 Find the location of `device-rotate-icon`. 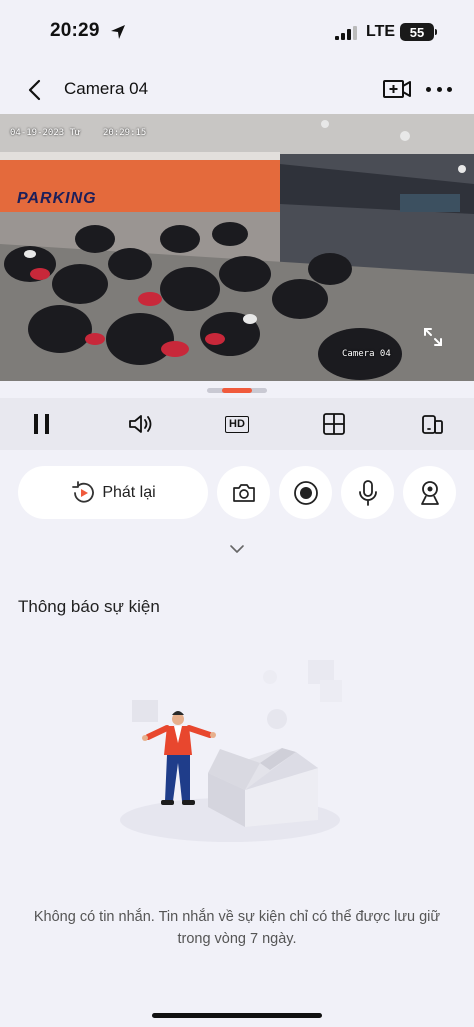

device-rotate-icon is located at coordinates (432, 424).